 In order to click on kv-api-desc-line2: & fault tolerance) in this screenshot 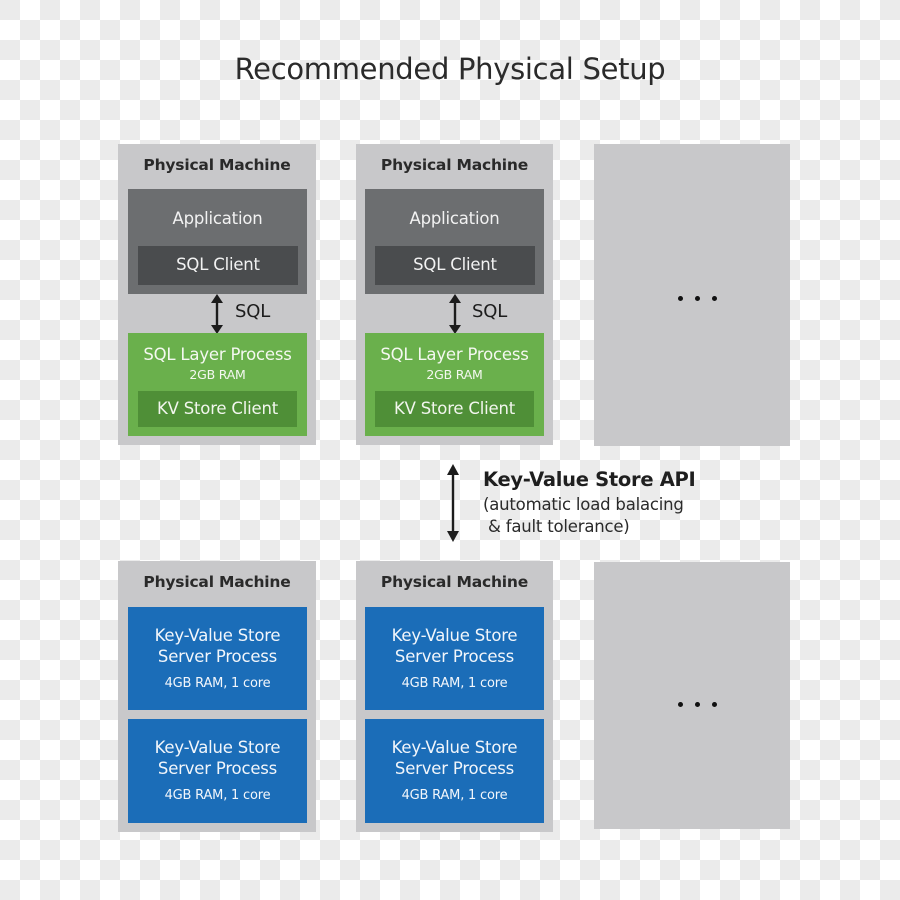, I will do `click(556, 526)`.